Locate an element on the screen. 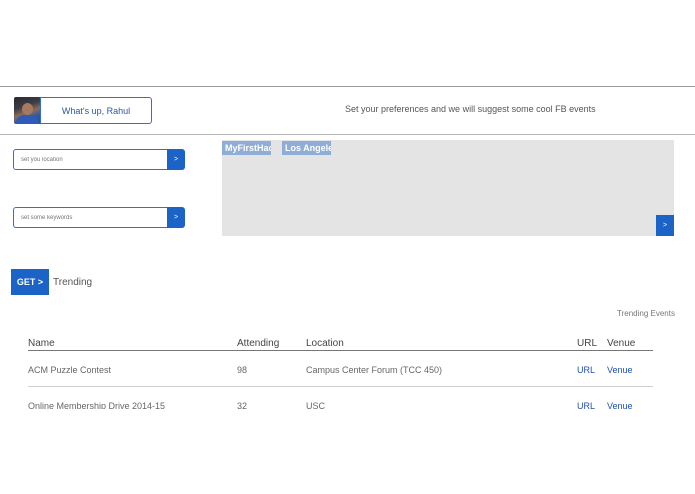 The width and height of the screenshot is (695, 494). table-row-divider is located at coordinates (340, 386).